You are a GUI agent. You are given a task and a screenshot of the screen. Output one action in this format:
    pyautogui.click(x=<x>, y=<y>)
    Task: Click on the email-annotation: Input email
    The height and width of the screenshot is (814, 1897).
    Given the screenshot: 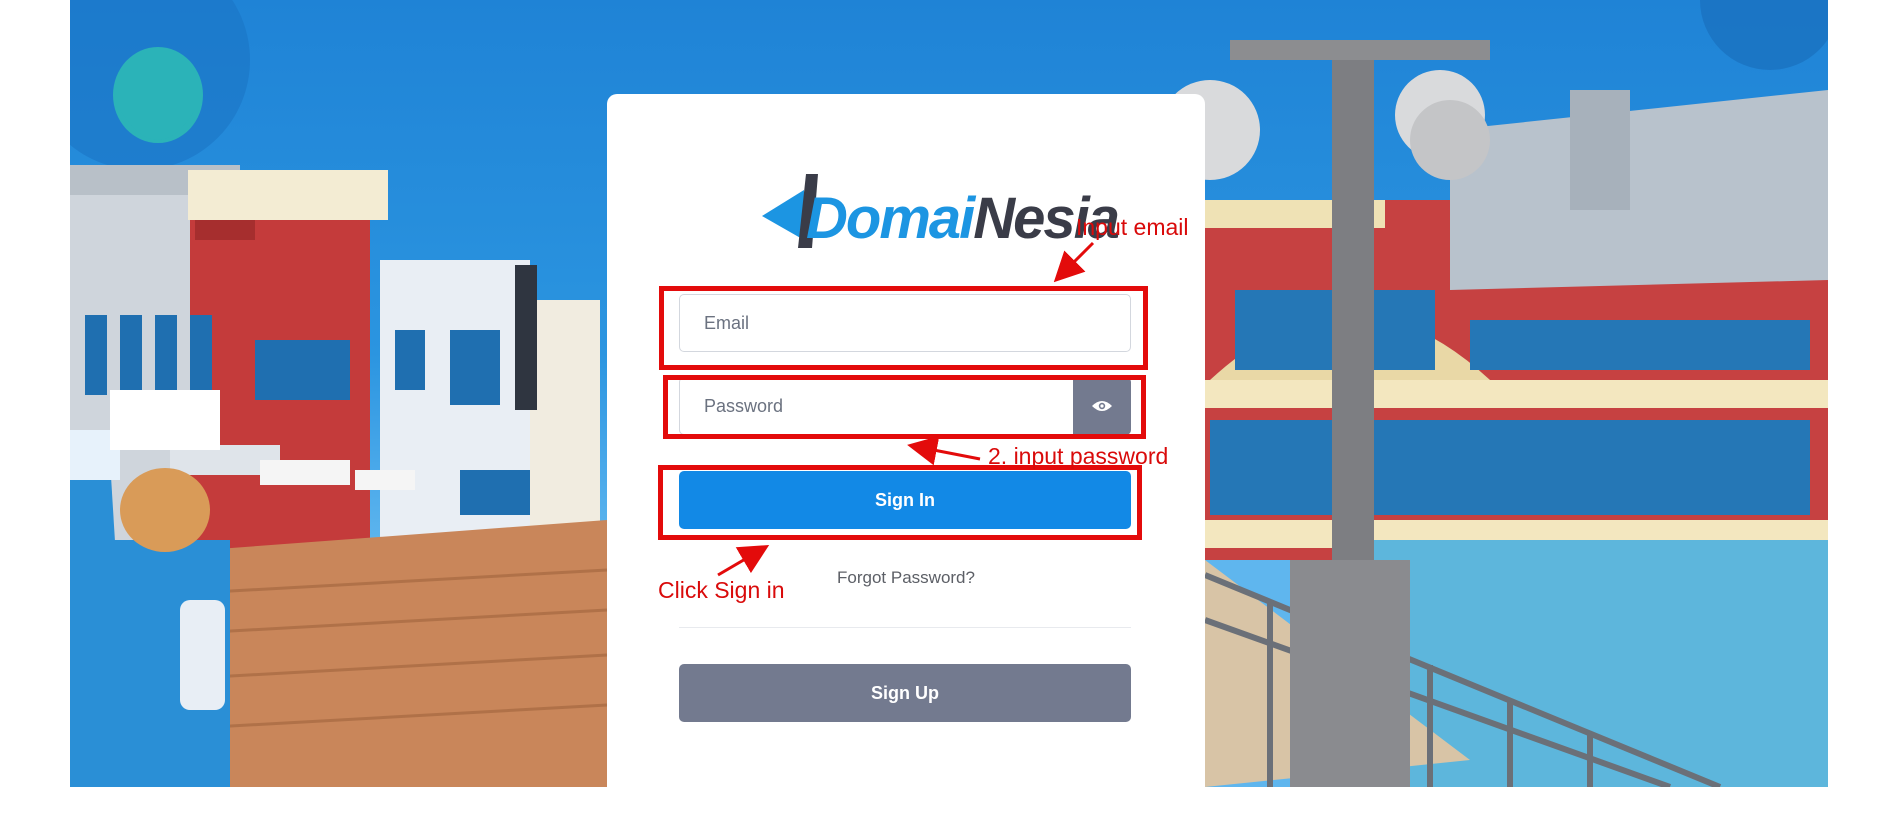 What is the action you would take?
    pyautogui.click(x=1132, y=227)
    